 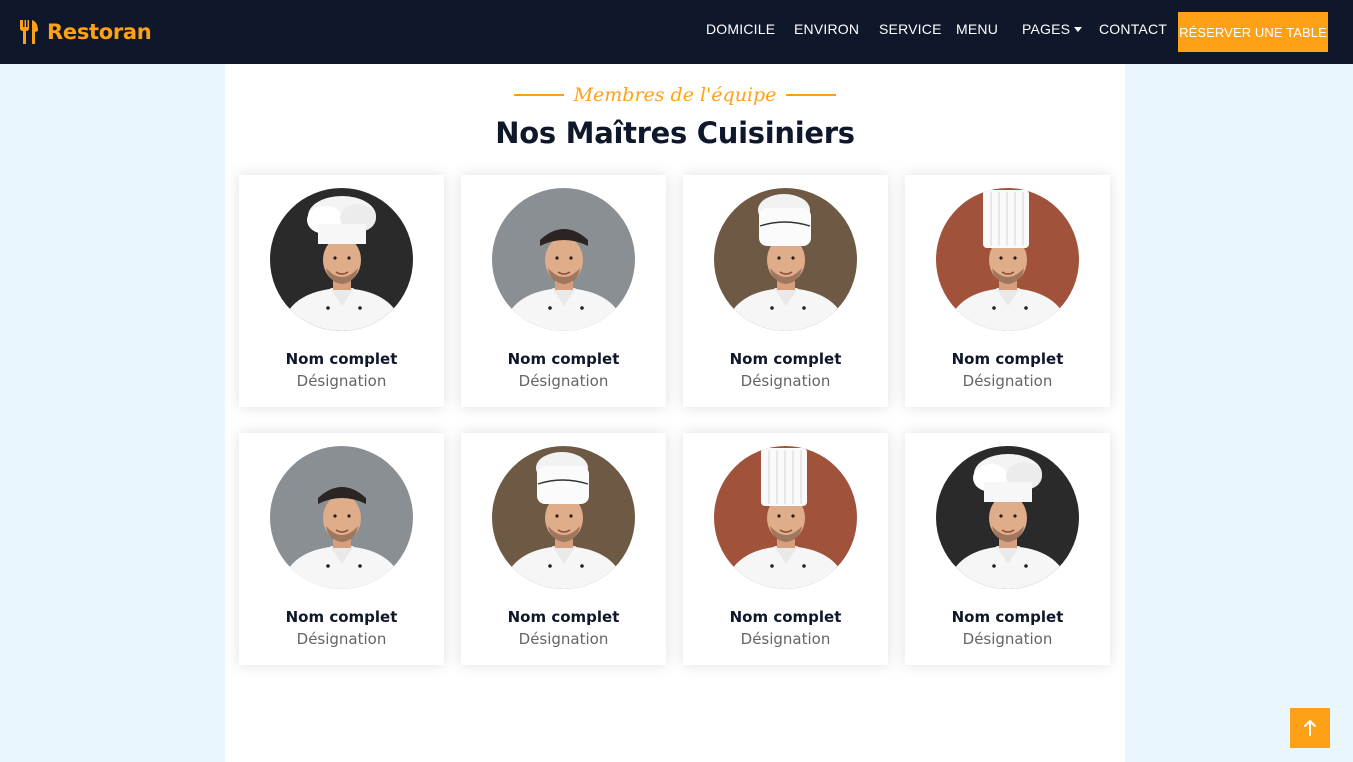 I want to click on caret-down-icon, so click(x=1078, y=29).